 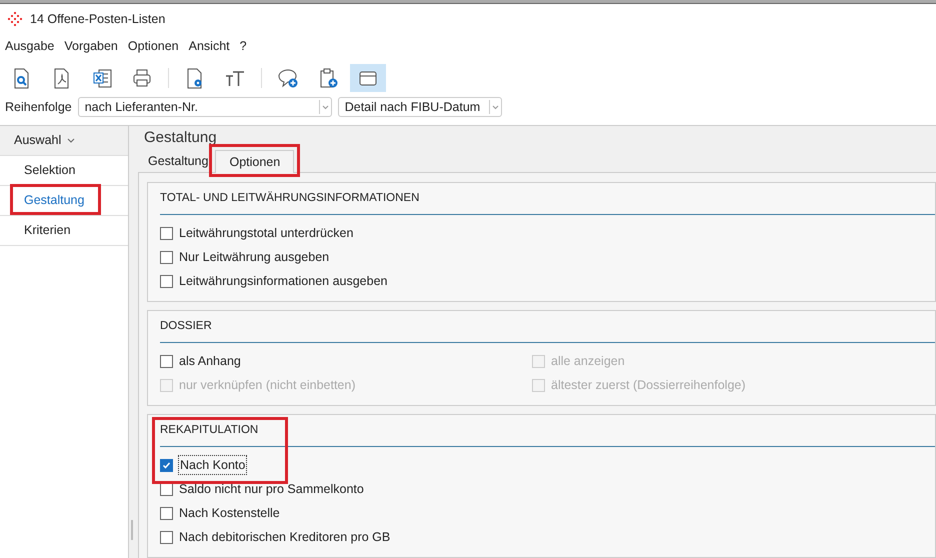 What do you see at coordinates (283, 281) in the screenshot?
I see `checkbox-label: Leitwährungsinformationen ausgeben` at bounding box center [283, 281].